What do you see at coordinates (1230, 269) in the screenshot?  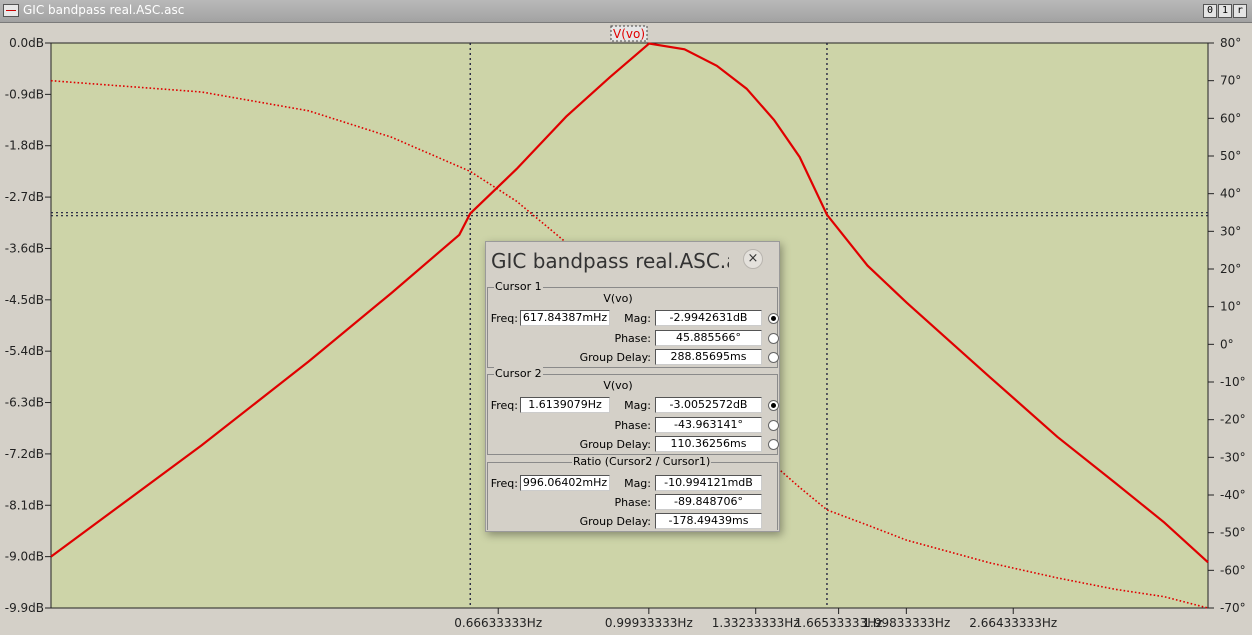 I see `right-tick-label: 20°` at bounding box center [1230, 269].